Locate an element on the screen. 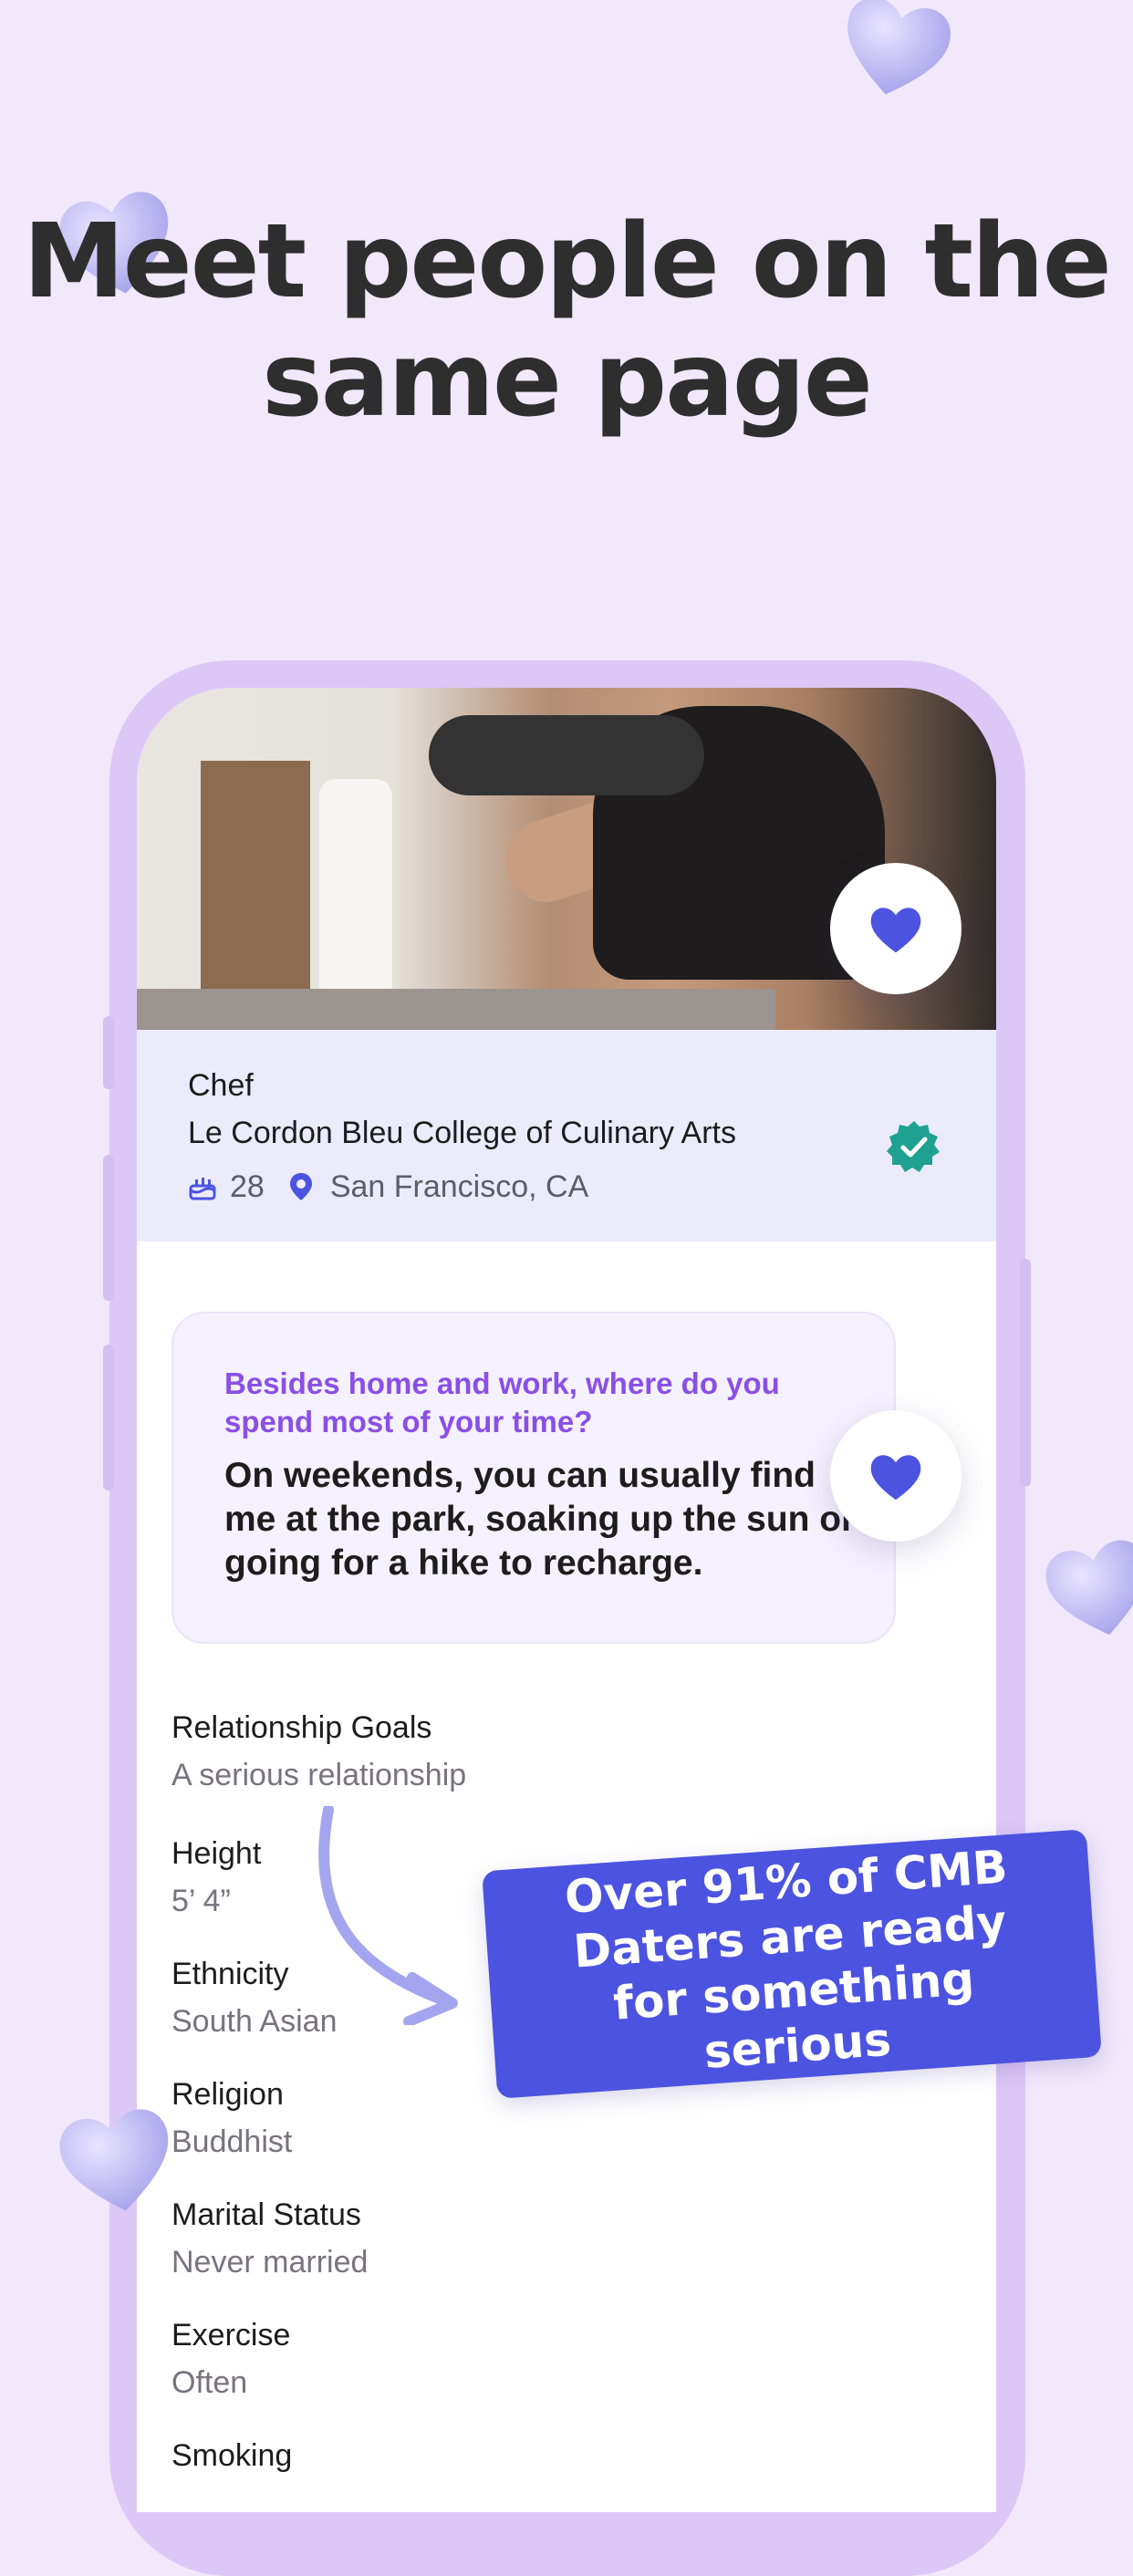  dynamic-island is located at coordinates (566, 755).